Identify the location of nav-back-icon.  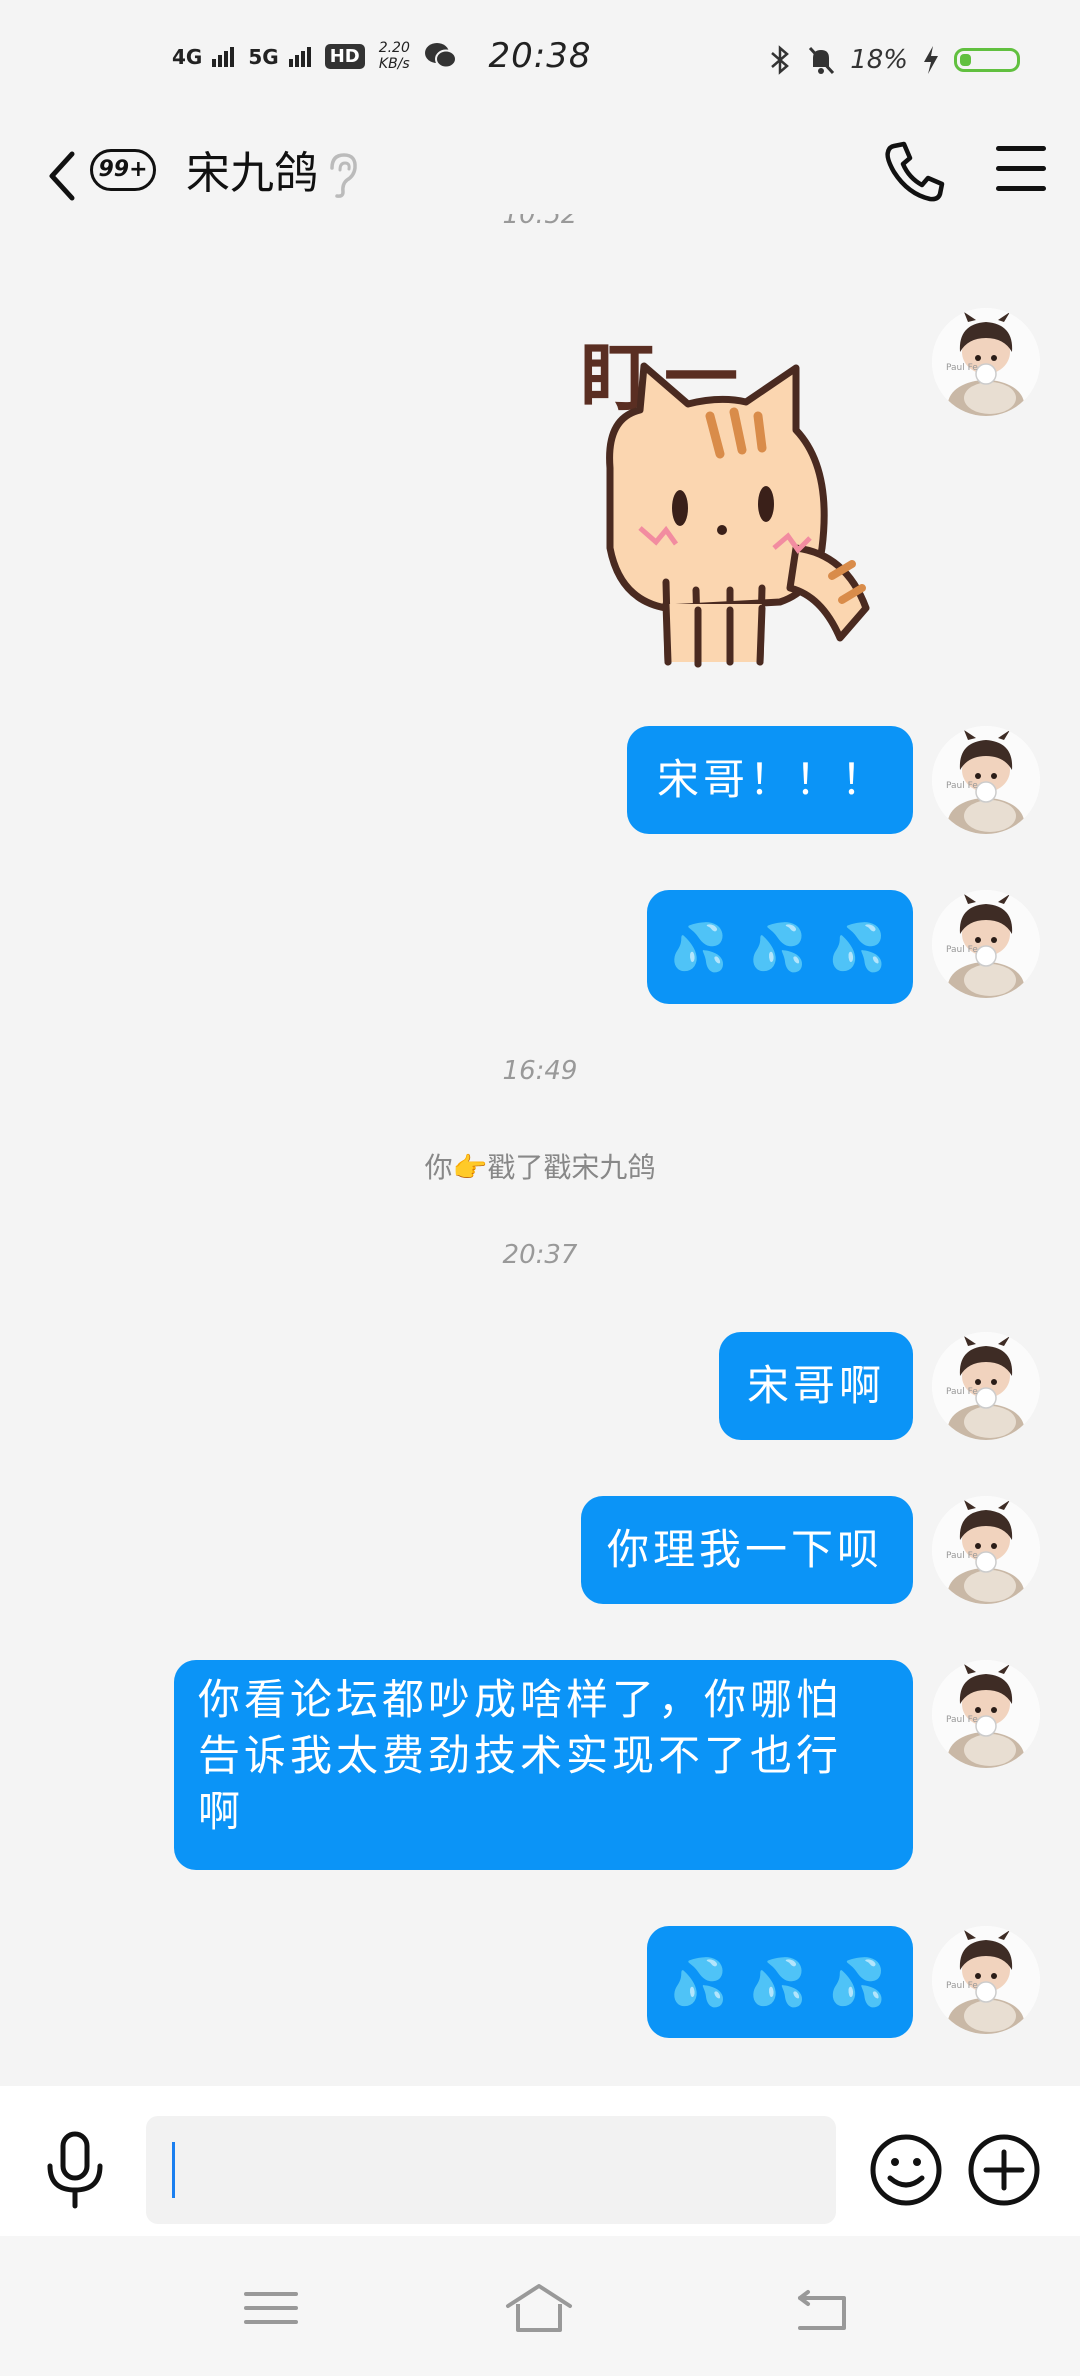
(821, 2308).